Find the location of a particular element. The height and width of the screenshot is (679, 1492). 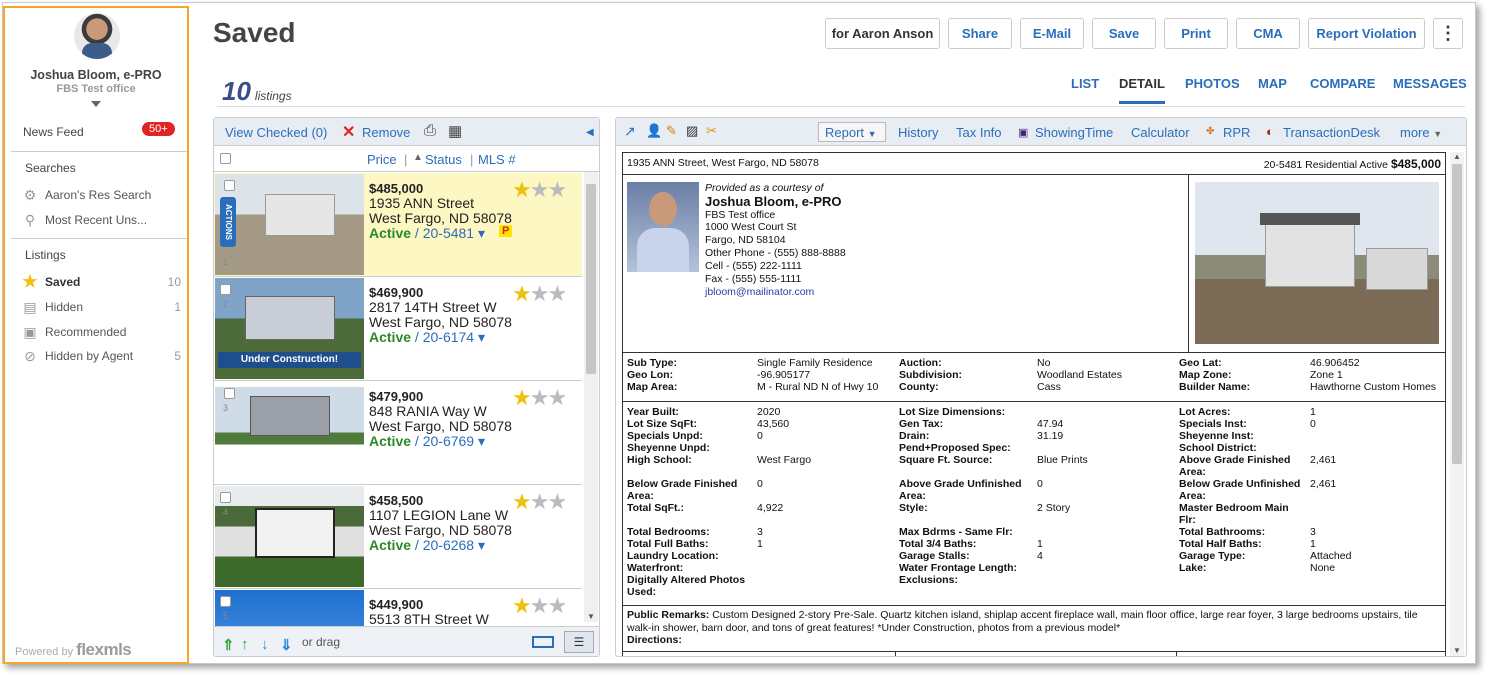

email-button: E-Mail is located at coordinates (1052, 33).